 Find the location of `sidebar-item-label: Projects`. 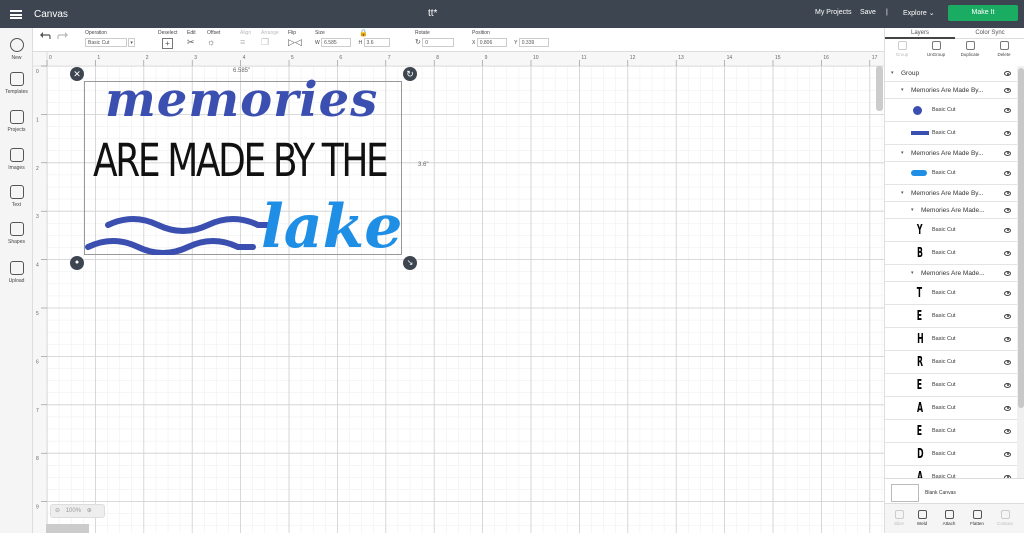

sidebar-item-label: Projects is located at coordinates (16, 130).